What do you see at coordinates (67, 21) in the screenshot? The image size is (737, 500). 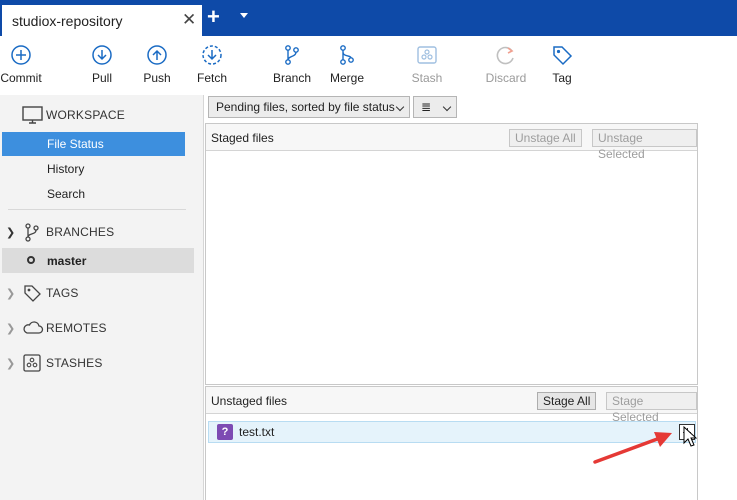 I see `tab-title: studiox-repository` at bounding box center [67, 21].